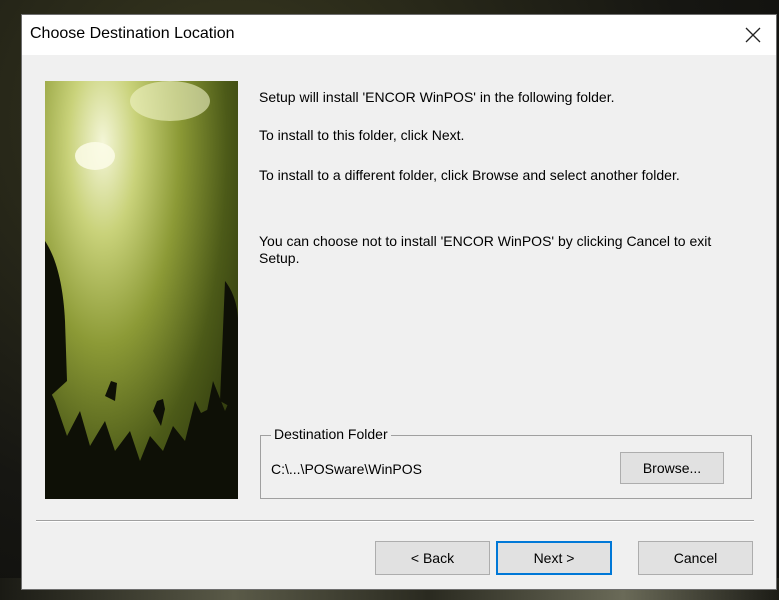  I want to click on next-button: Next >, so click(554, 558).